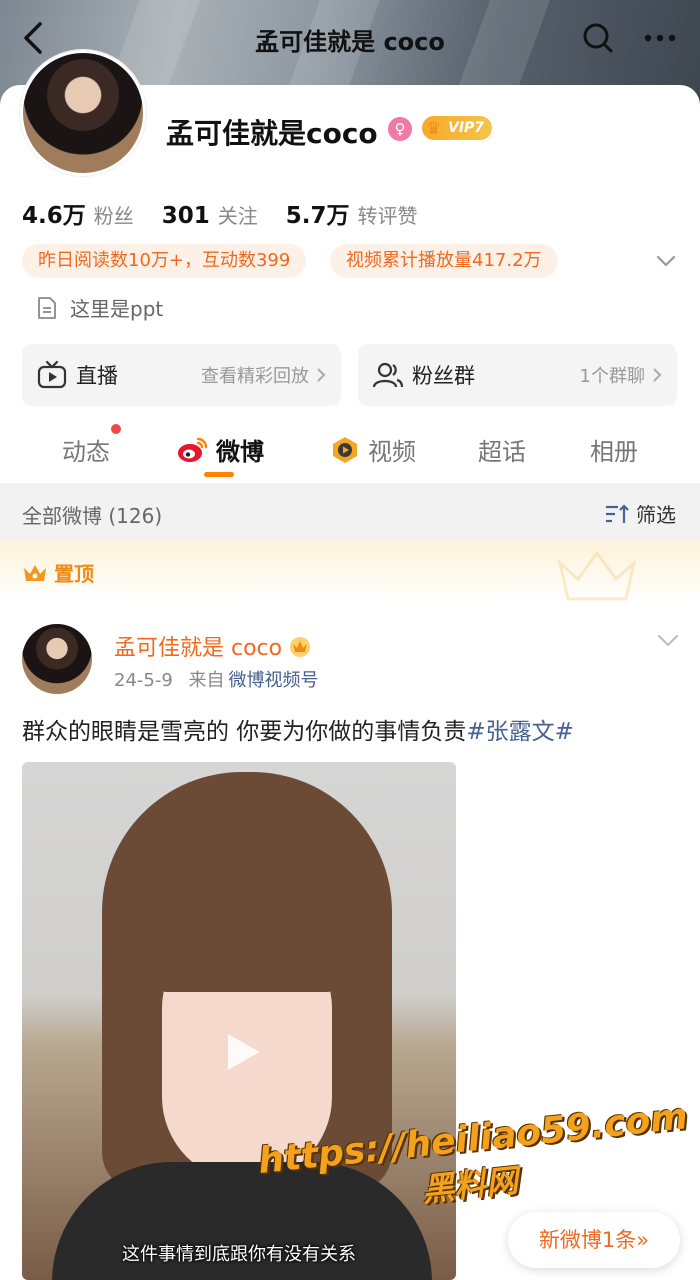  What do you see at coordinates (443, 376) in the screenshot?
I see `fans-group-title: 粉丝群` at bounding box center [443, 376].